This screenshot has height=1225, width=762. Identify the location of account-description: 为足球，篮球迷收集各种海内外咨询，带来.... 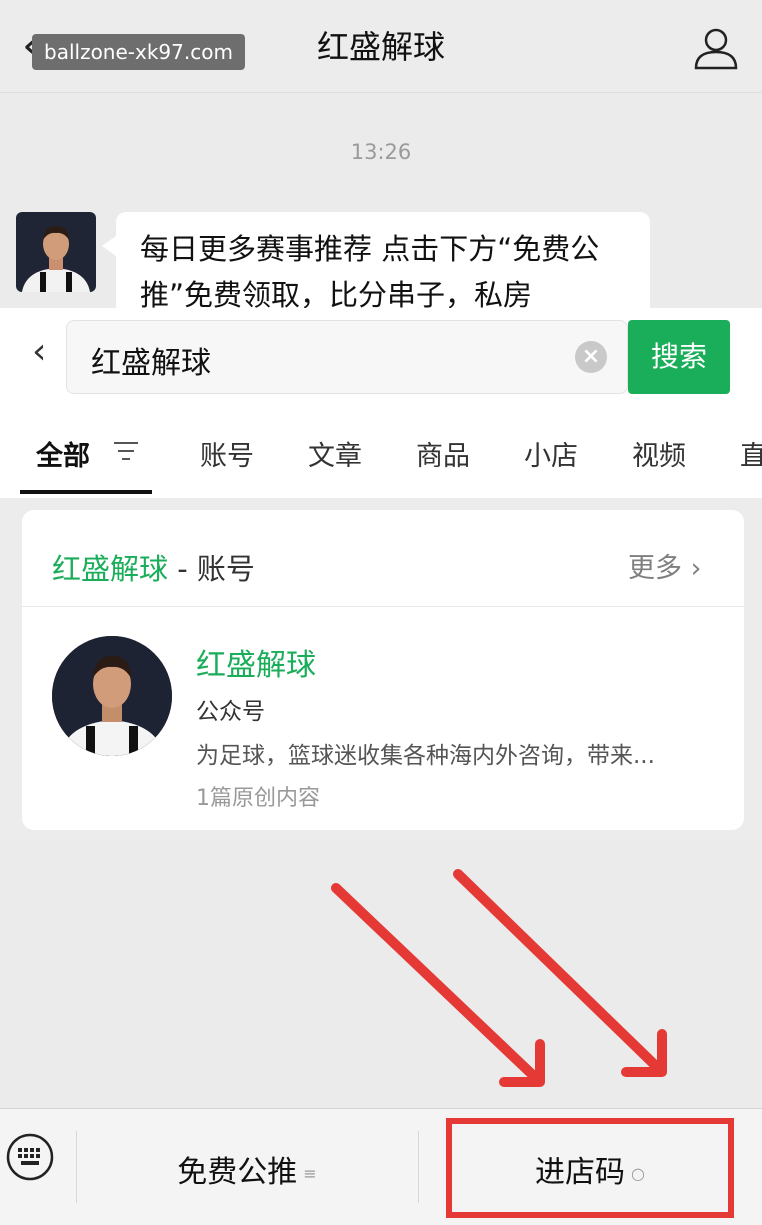
(425, 756).